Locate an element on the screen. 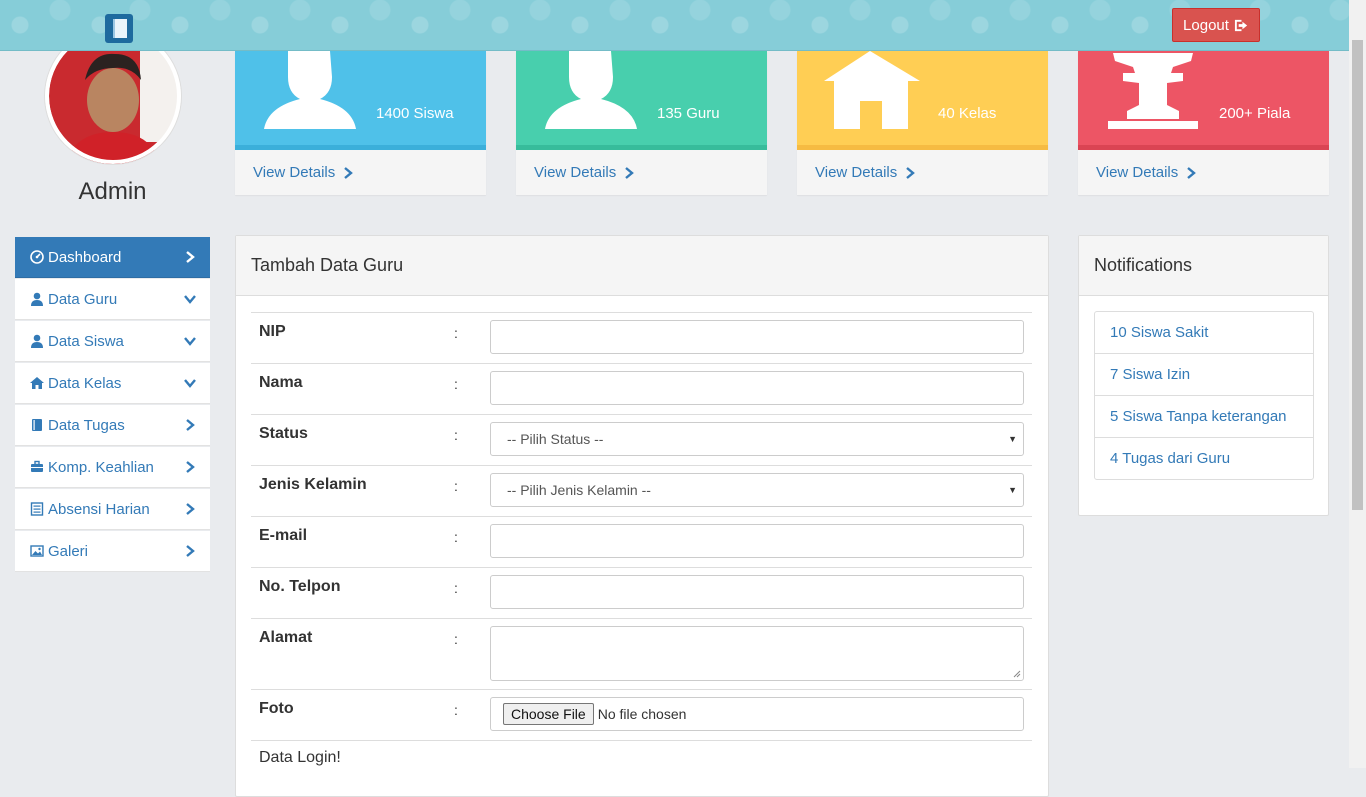  notification-item: 10 Siswa Sakit is located at coordinates (1204, 333).